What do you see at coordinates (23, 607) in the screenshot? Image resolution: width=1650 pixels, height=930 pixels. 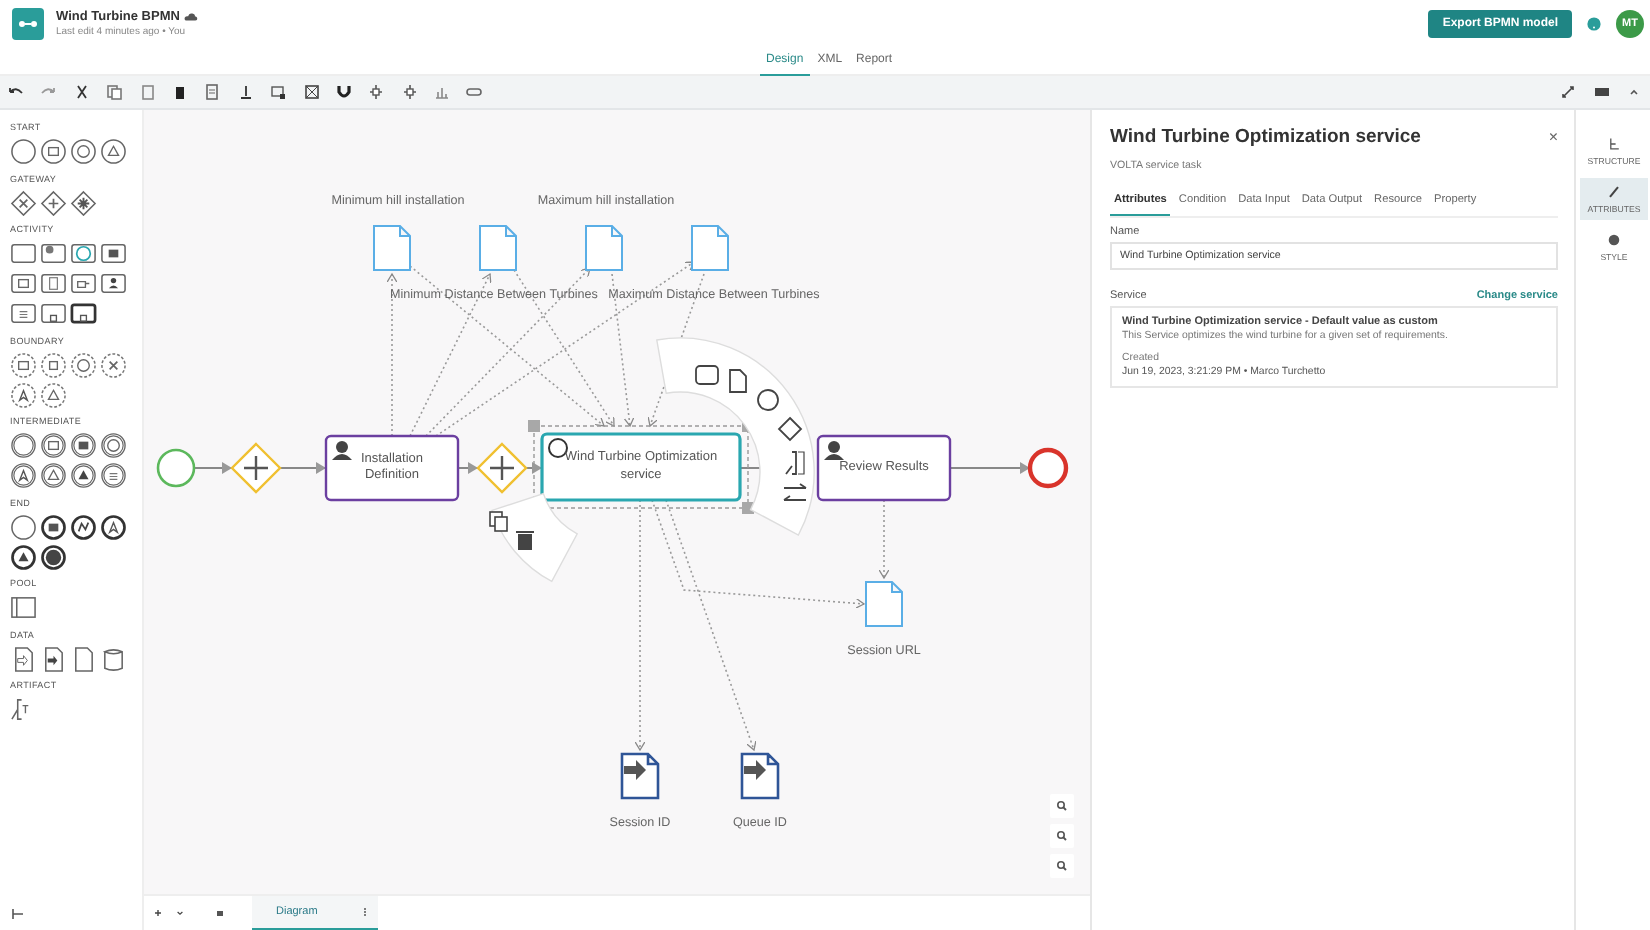 I see `pool-icon` at bounding box center [23, 607].